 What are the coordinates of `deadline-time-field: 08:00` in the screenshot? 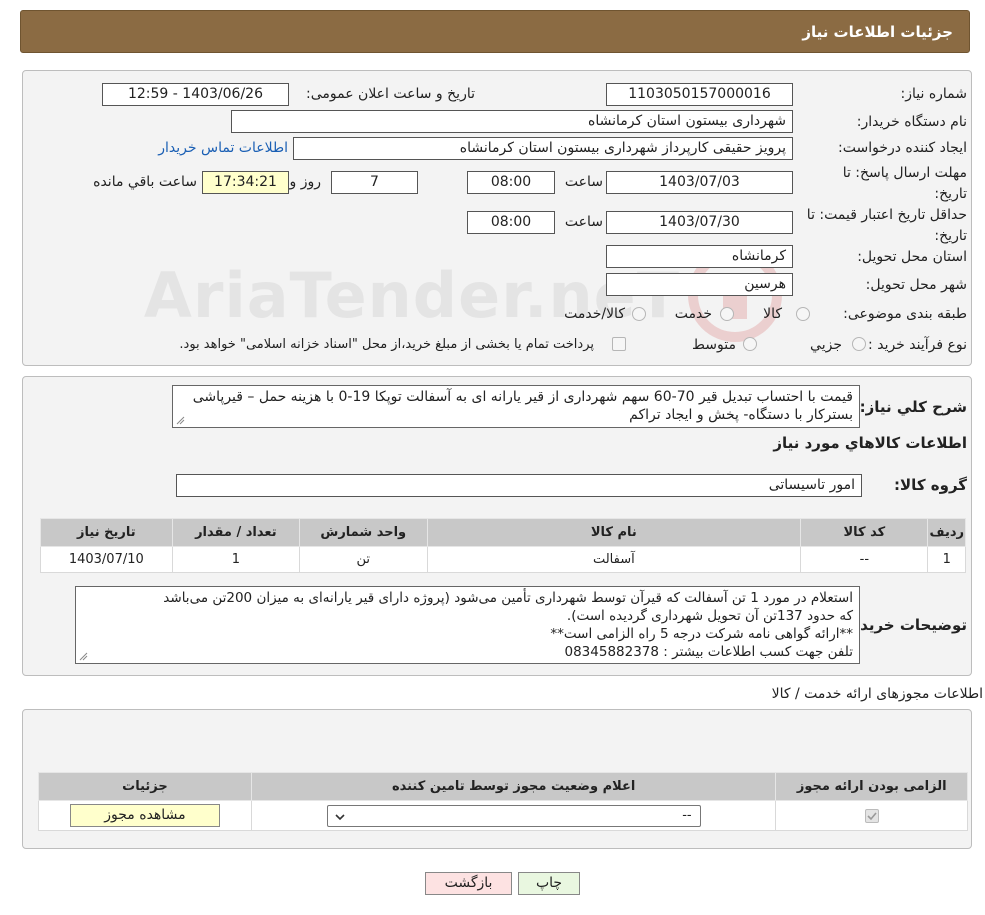 It's located at (511, 182).